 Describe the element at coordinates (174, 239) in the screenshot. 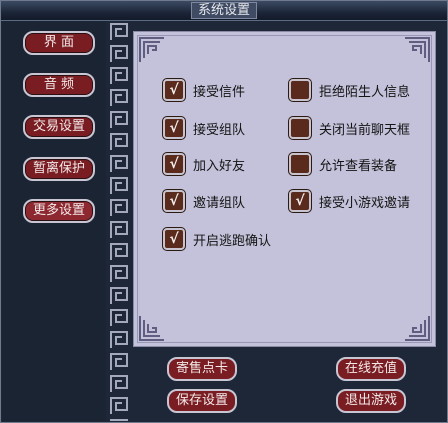

I see `checkbox-escape-confirm: √` at that location.